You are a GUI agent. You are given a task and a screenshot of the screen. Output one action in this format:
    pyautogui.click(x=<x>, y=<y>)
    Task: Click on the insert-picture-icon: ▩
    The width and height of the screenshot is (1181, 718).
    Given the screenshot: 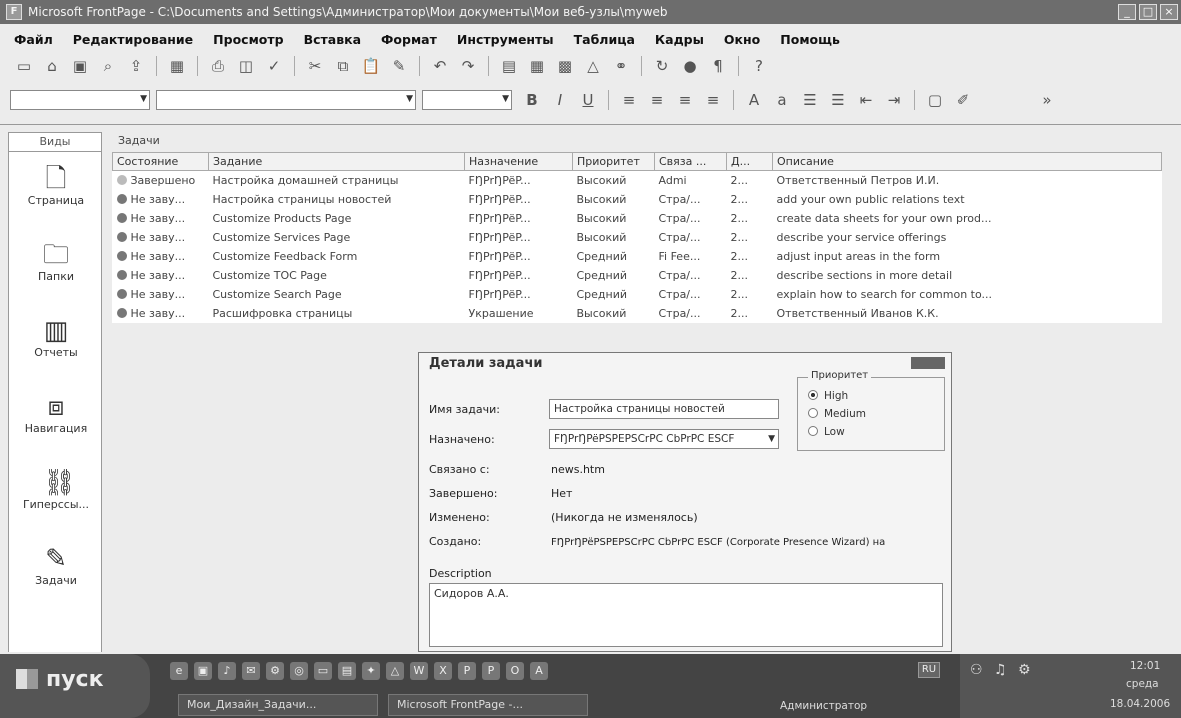 What is the action you would take?
    pyautogui.click(x=565, y=66)
    